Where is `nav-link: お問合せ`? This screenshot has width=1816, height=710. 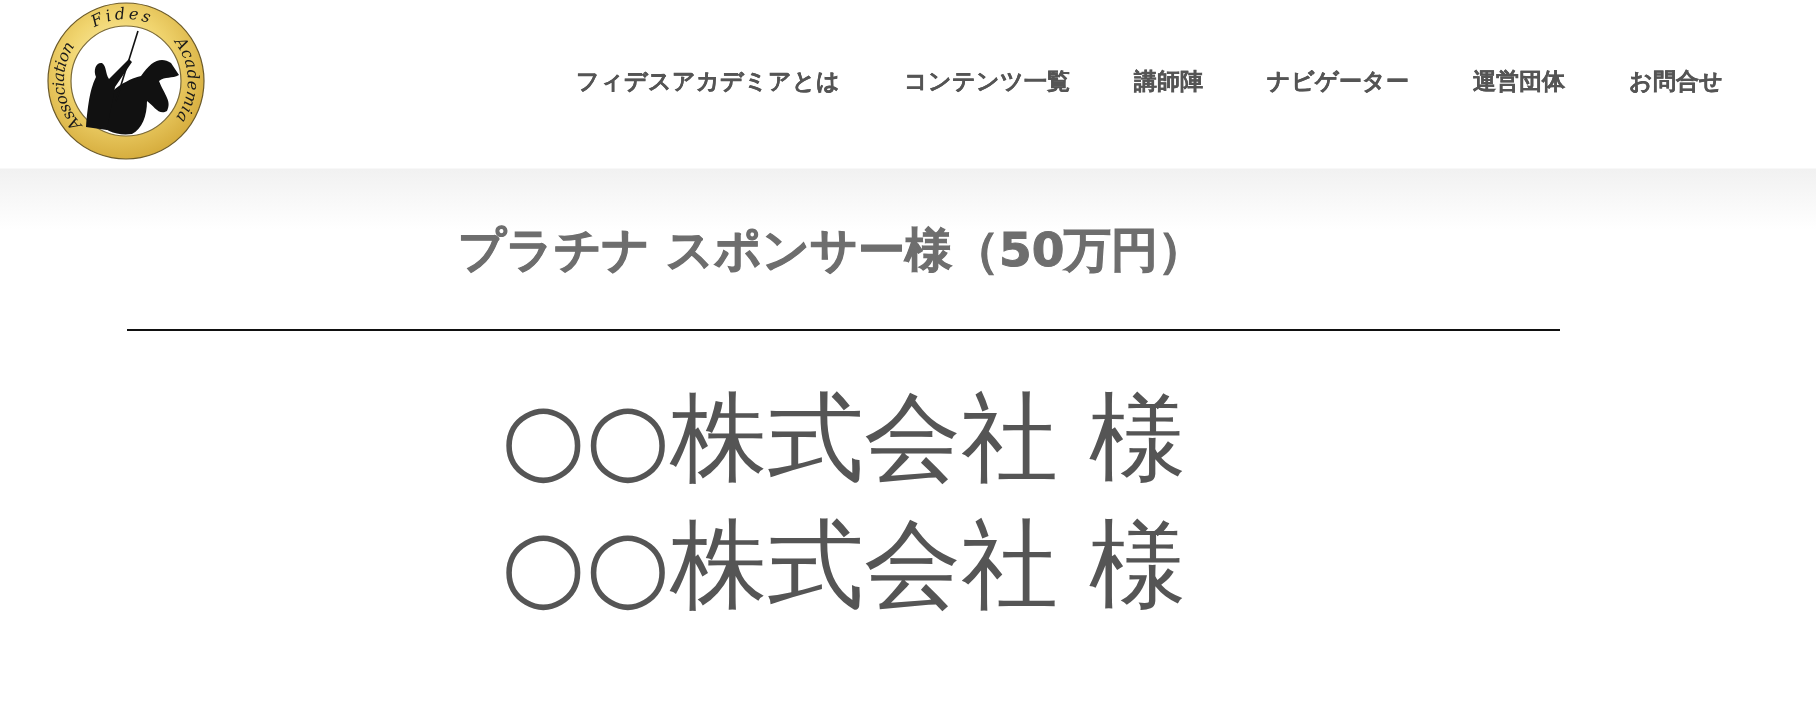 nav-link: お問合せ is located at coordinates (1676, 82).